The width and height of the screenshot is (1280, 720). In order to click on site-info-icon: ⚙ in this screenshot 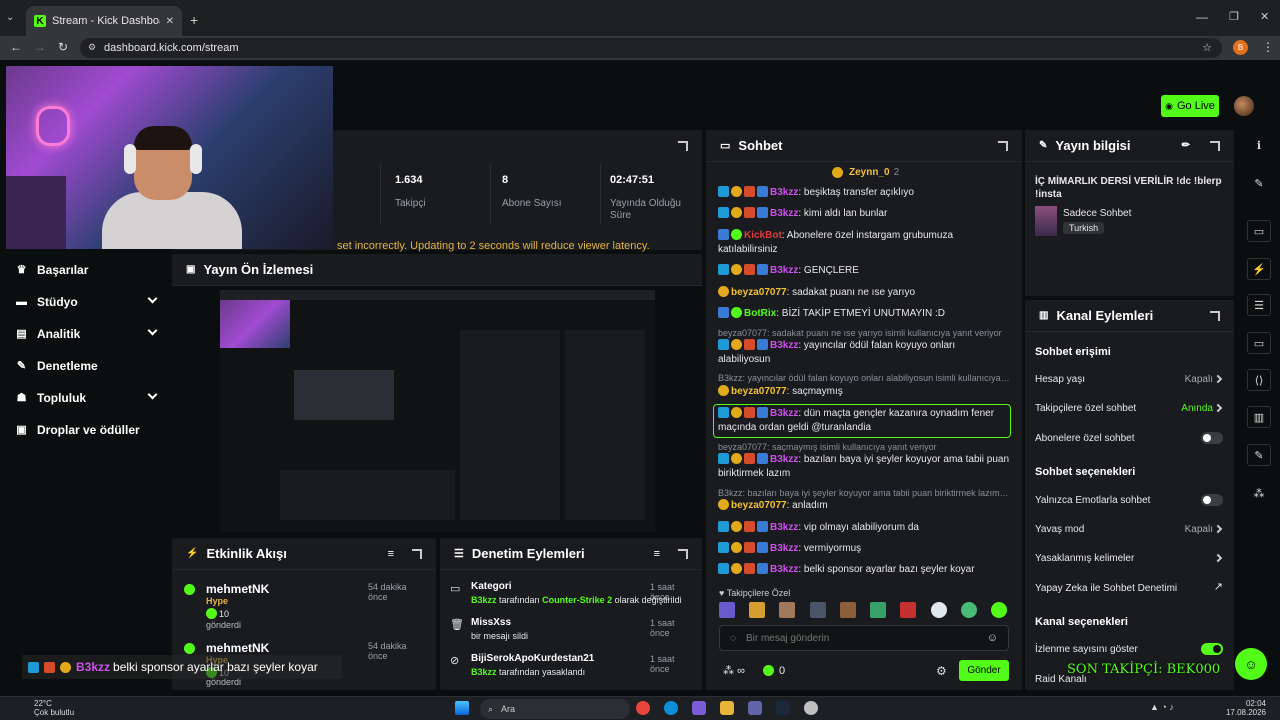, I will do `click(92, 47)`.